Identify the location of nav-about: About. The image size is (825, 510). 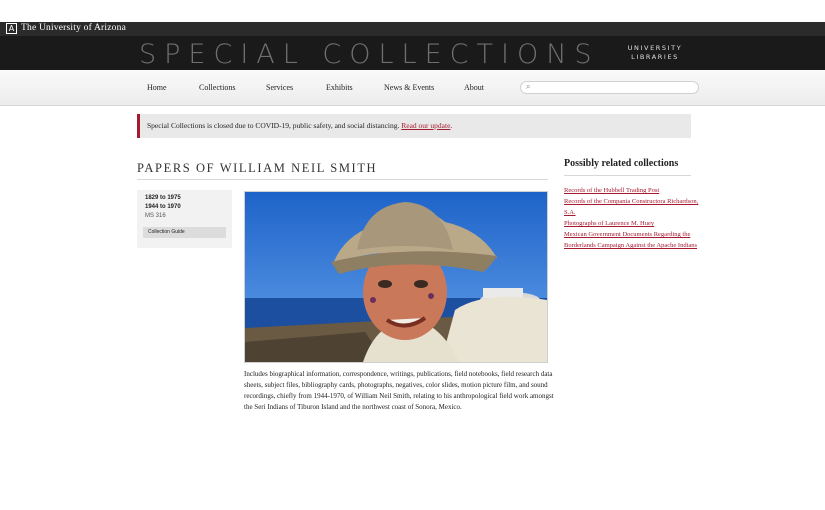
(474, 87).